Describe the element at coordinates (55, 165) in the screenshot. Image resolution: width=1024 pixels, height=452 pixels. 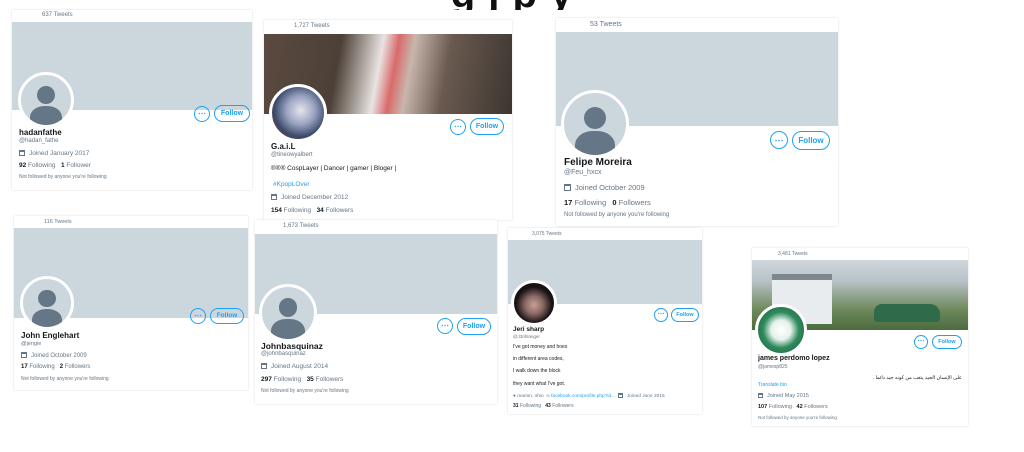
I see `follow-stats: 92 Following 1 Follower` at that location.